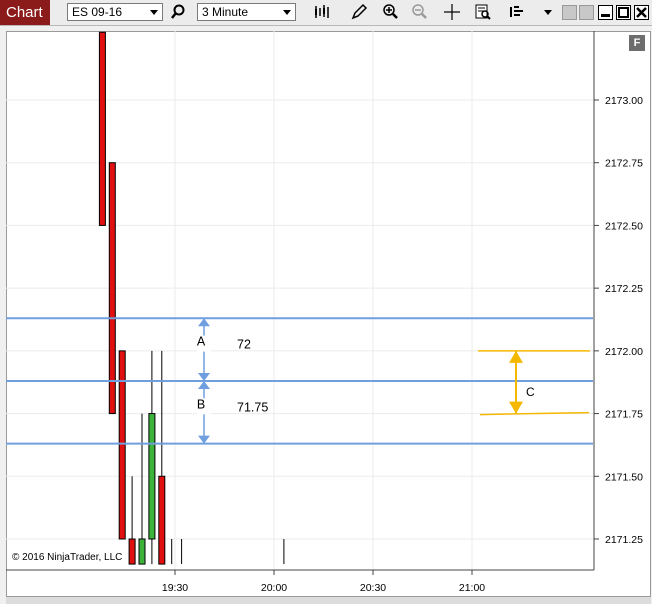 Image resolution: width=652 pixels, height=604 pixels. I want to click on y-tick-label: 2172.75, so click(624, 164).